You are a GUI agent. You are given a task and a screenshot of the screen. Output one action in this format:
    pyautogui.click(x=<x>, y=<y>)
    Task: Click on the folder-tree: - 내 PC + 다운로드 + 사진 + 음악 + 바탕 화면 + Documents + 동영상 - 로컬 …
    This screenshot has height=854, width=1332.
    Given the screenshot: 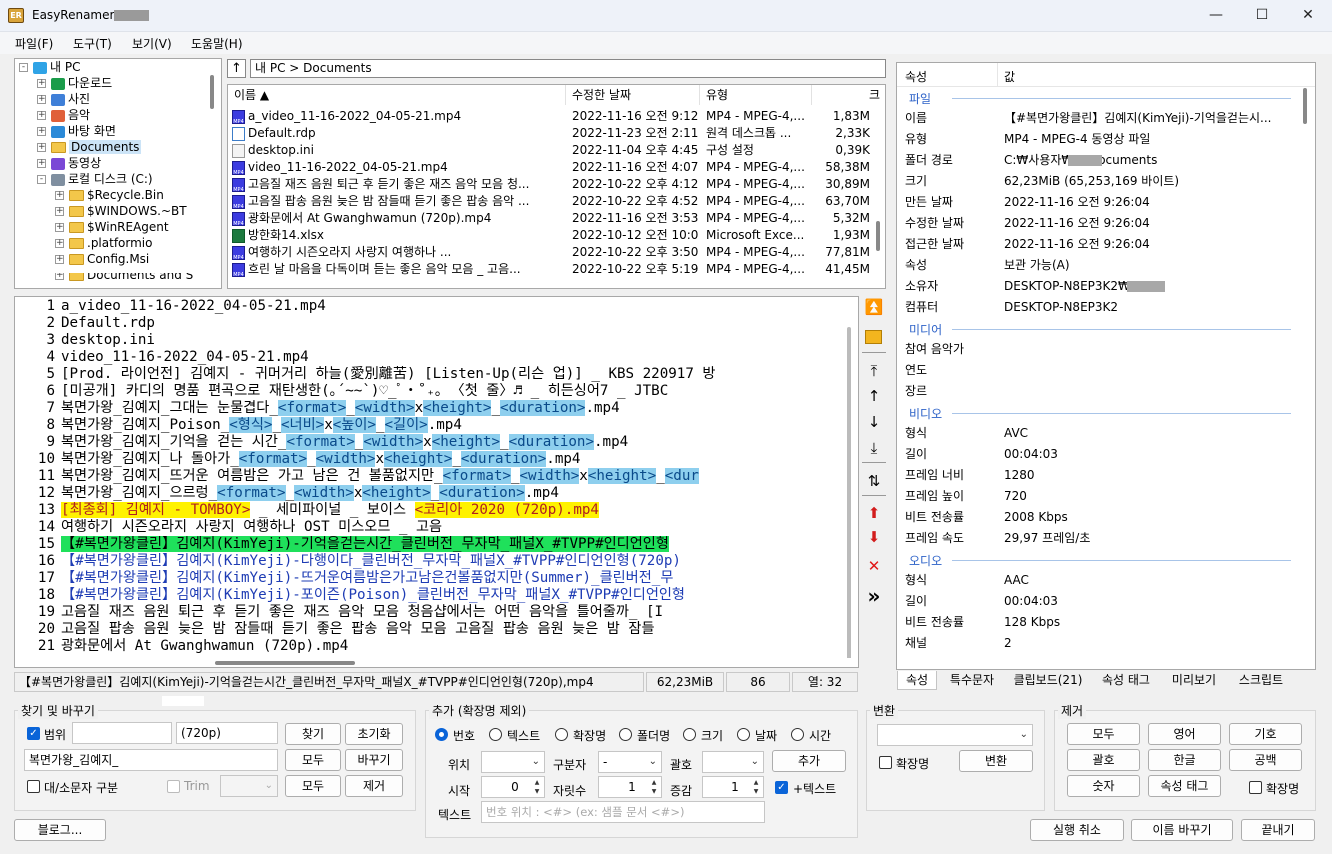 What is the action you would take?
    pyautogui.click(x=118, y=173)
    